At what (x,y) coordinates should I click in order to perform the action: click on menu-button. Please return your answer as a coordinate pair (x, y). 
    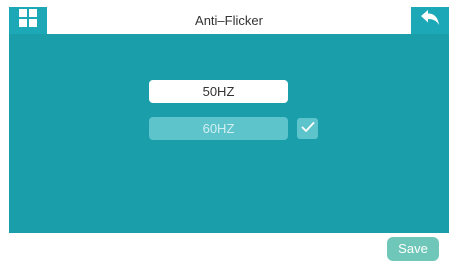
    Looking at the image, I should click on (28, 20).